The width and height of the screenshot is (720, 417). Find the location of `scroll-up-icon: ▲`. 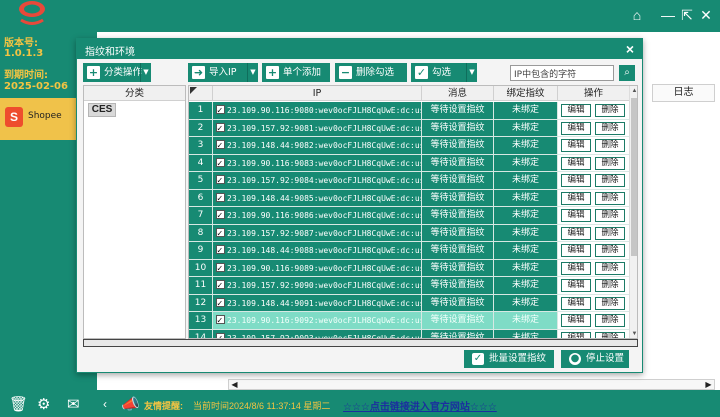

scroll-up-icon: ▲ is located at coordinates (633, 91).